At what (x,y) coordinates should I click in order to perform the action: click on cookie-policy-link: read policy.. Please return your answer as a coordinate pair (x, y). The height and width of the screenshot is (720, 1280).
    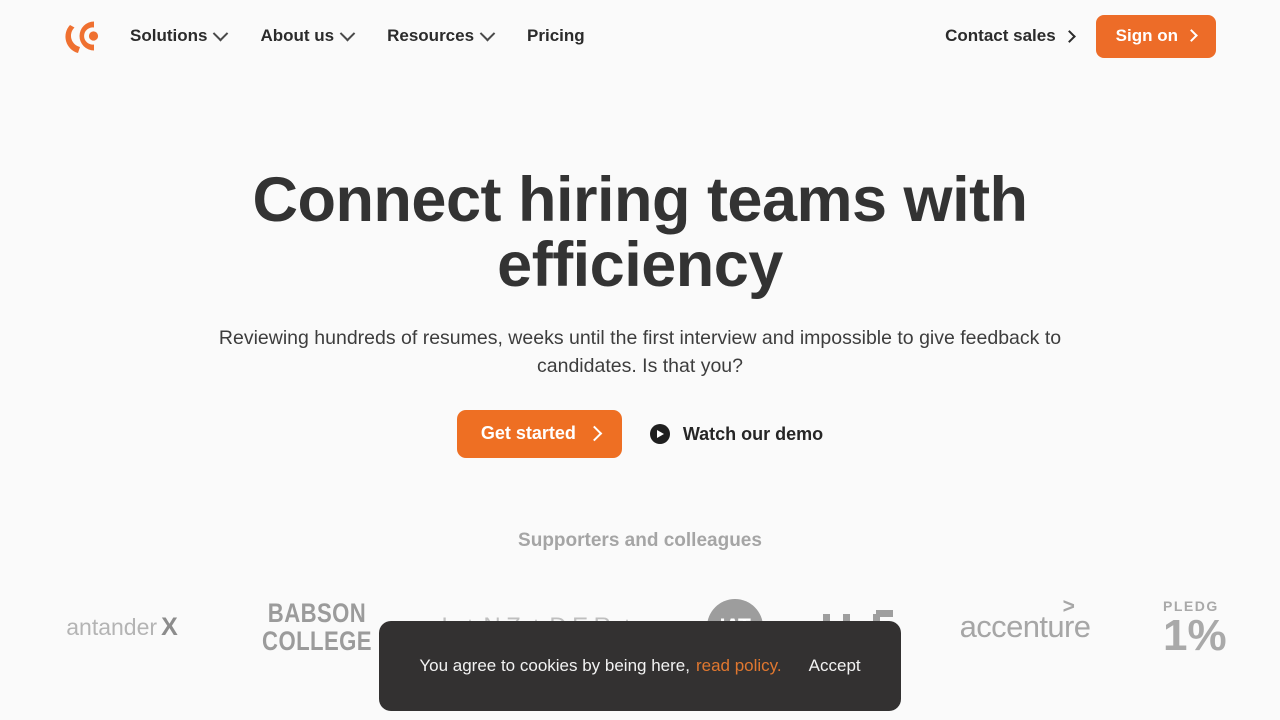
    Looking at the image, I should click on (739, 666).